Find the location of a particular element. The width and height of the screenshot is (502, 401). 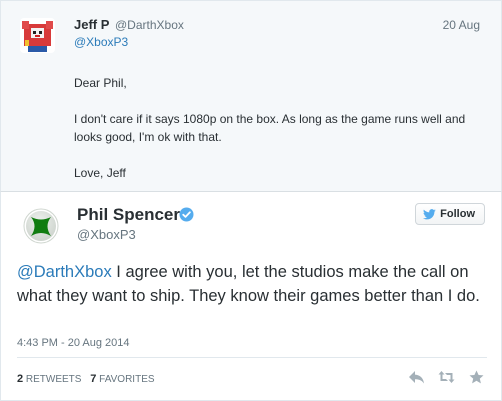

follow-button: Follow is located at coordinates (450, 214).